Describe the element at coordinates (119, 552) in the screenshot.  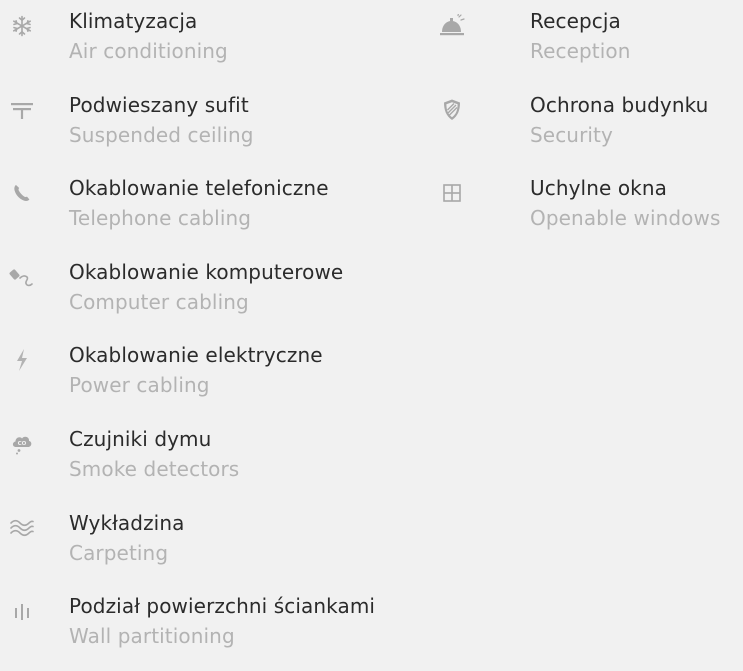
I see `feature-label-en: Carpeting` at that location.